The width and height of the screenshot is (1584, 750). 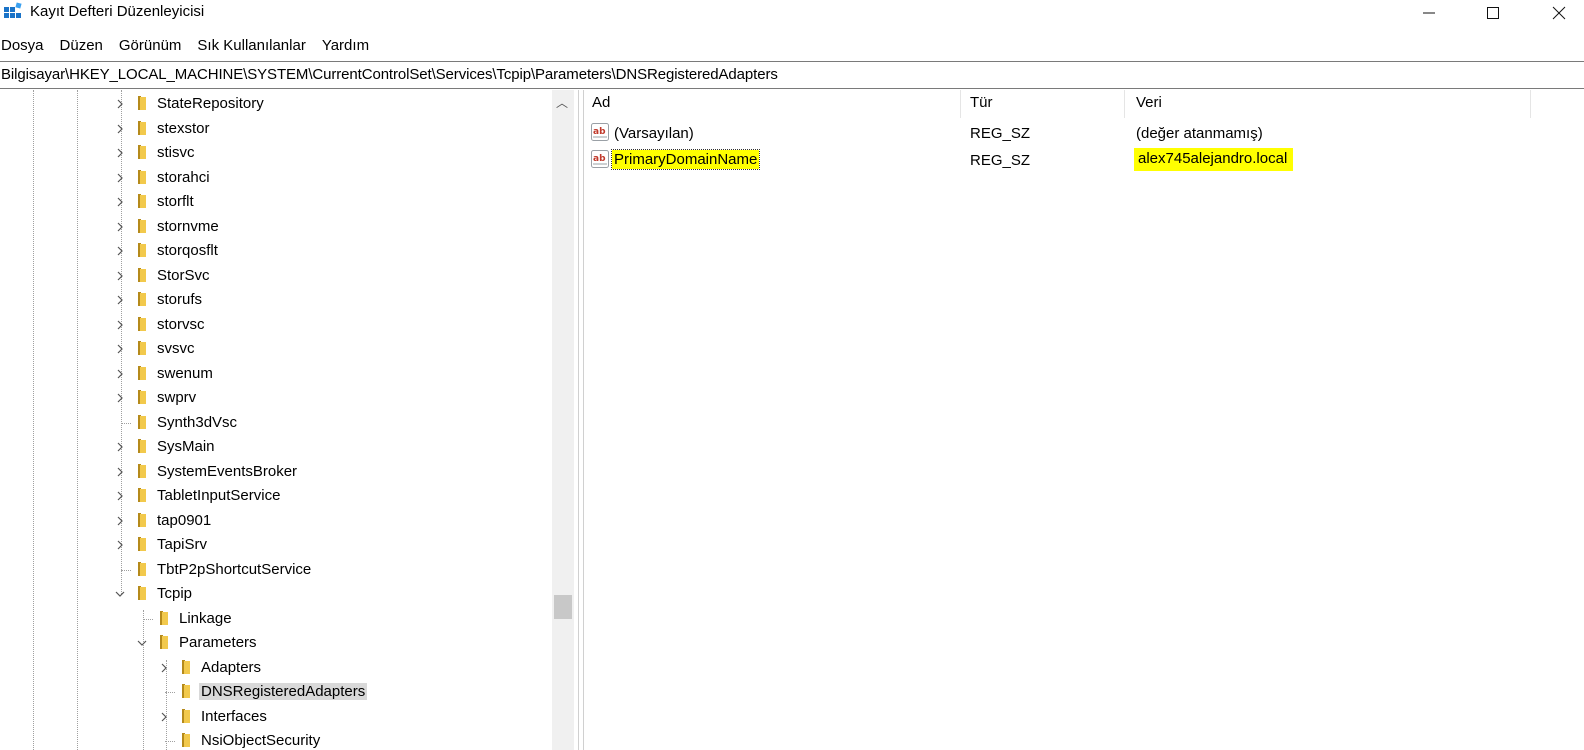 I want to click on close-icon, so click(x=1559, y=13).